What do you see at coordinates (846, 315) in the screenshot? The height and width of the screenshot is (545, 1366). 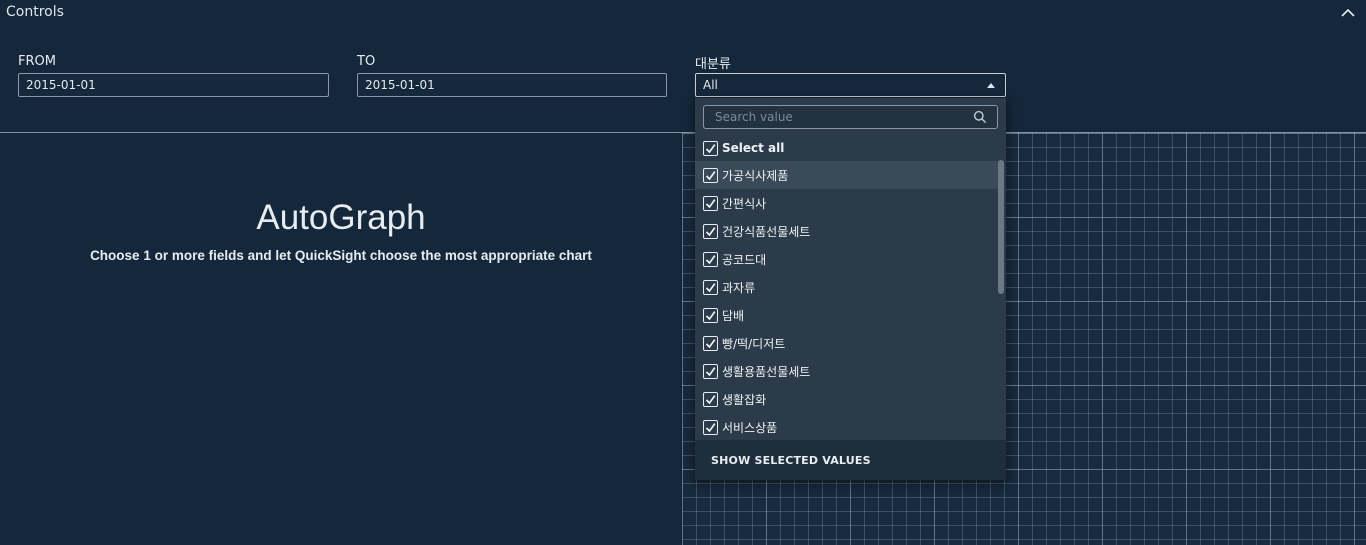 I see `list-item: 담배` at bounding box center [846, 315].